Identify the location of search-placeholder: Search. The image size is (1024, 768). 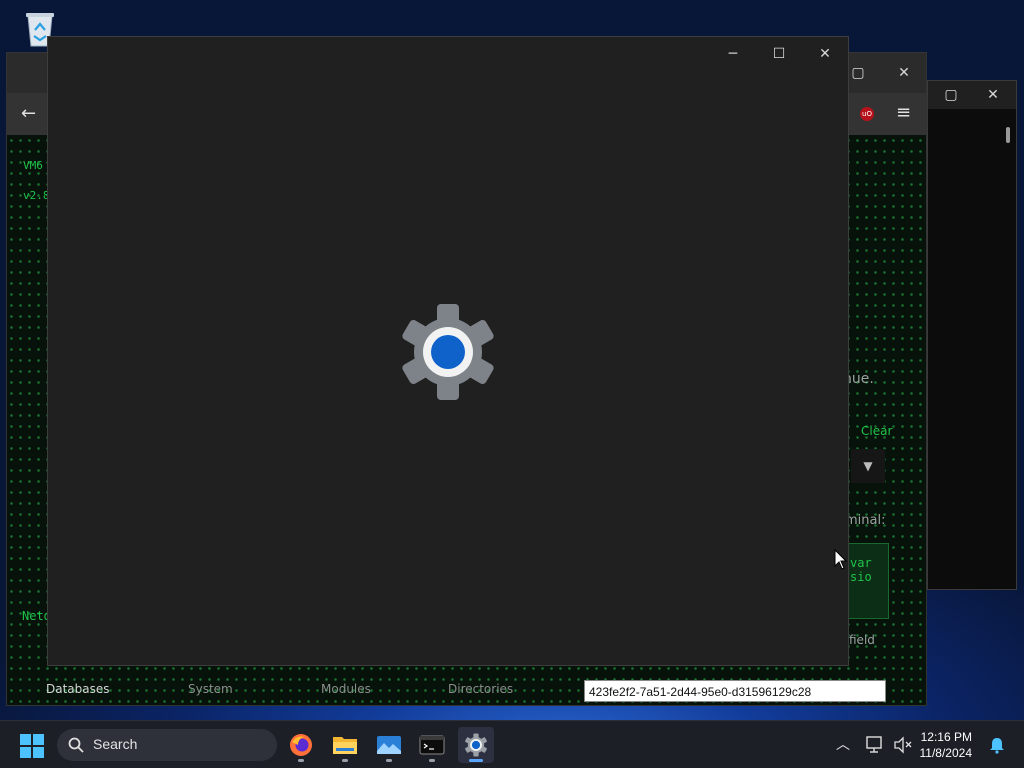
(115, 744).